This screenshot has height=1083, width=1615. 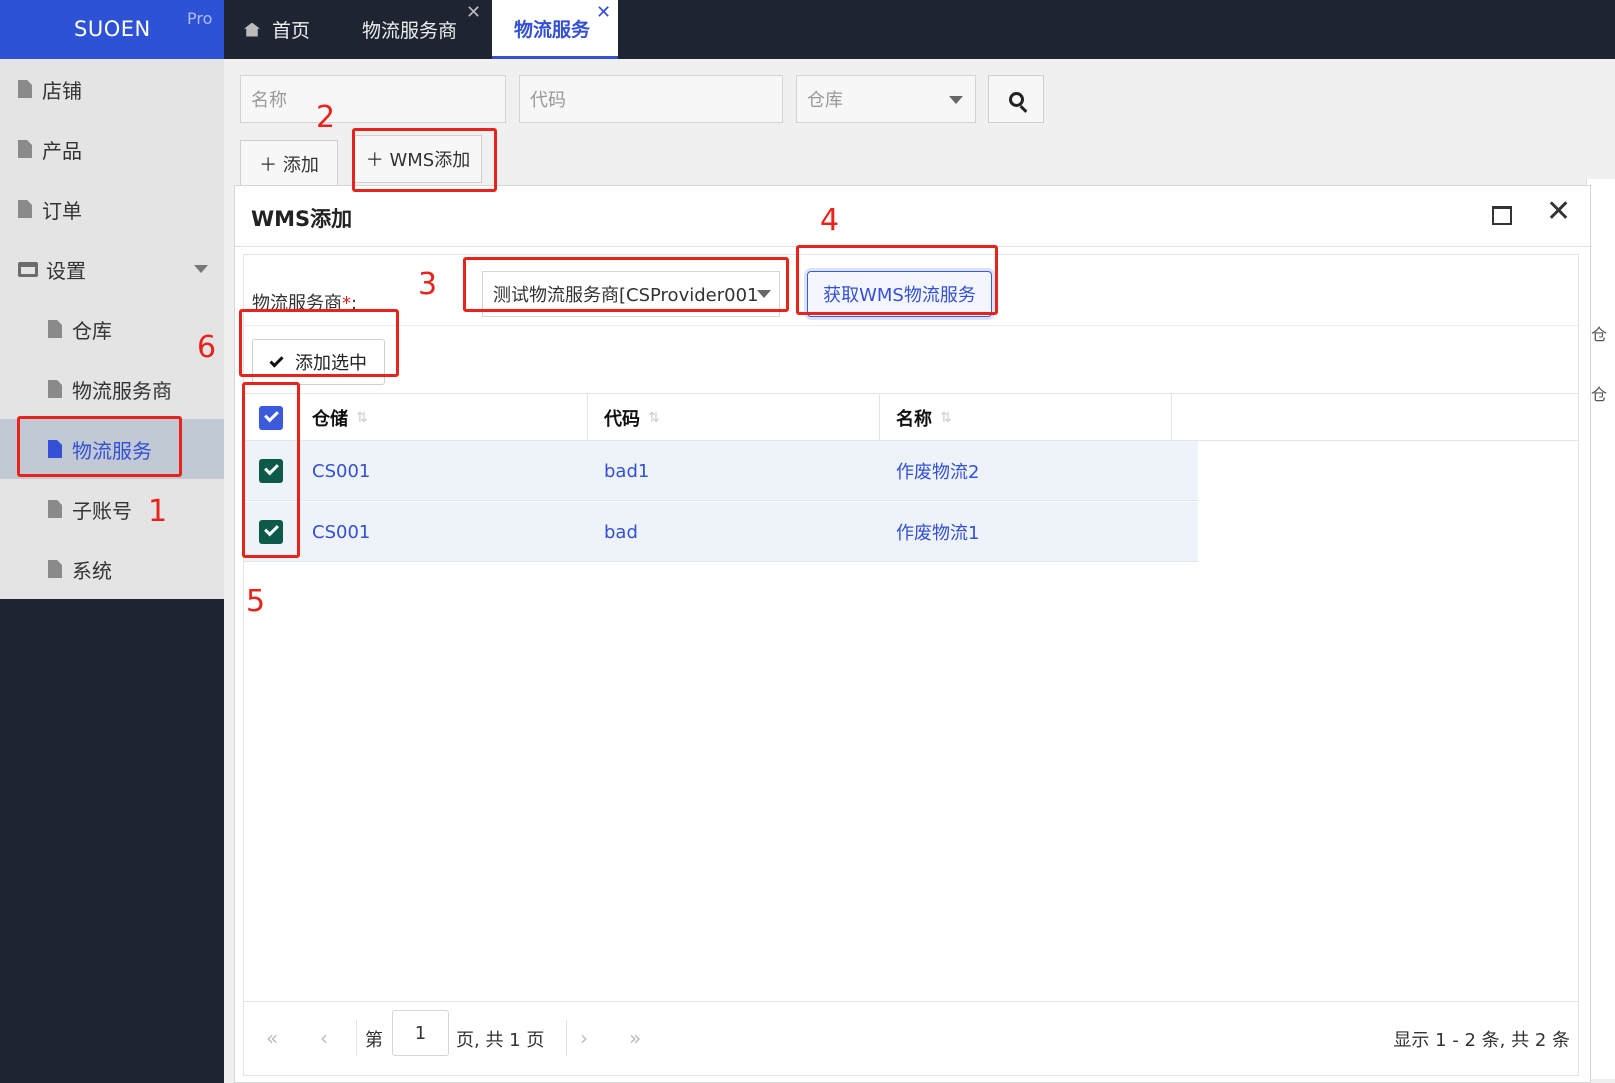 I want to click on sidebar-item-system: 系统, so click(x=112, y=569).